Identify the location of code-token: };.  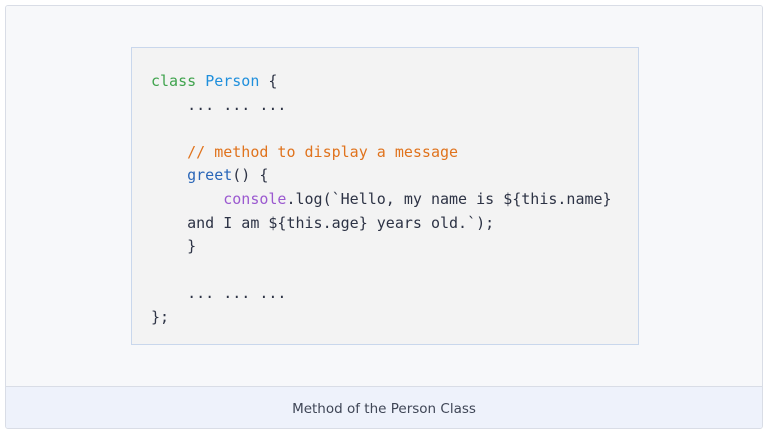
(160, 316).